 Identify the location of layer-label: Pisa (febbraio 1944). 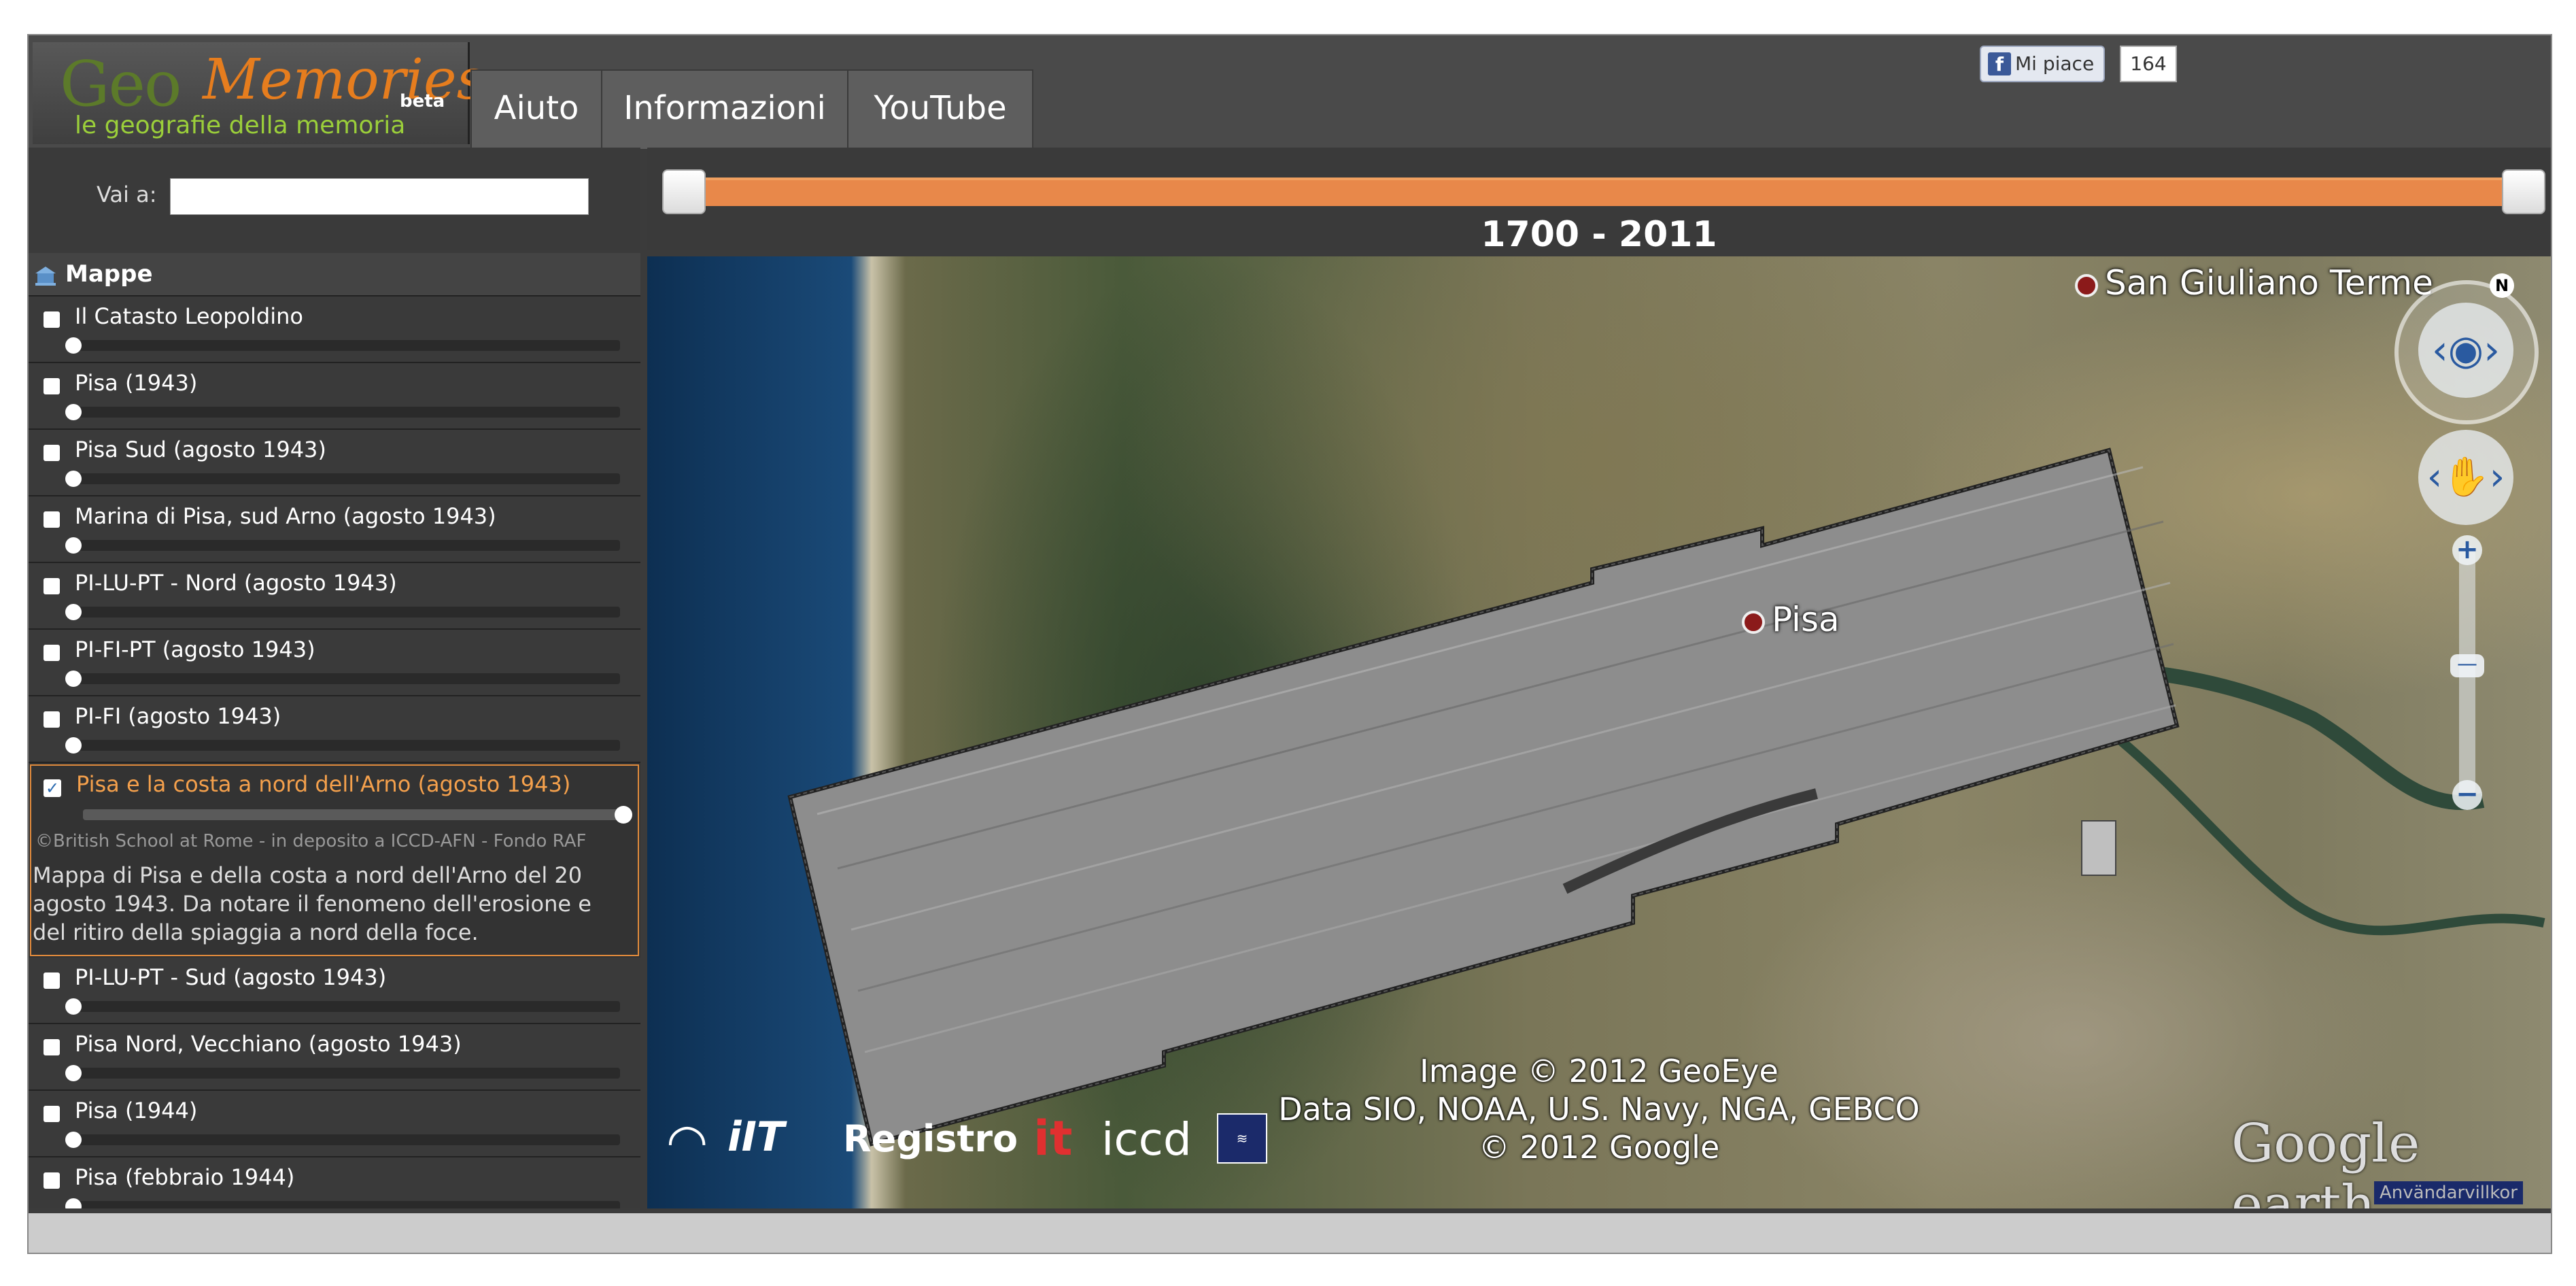
(185, 1177).